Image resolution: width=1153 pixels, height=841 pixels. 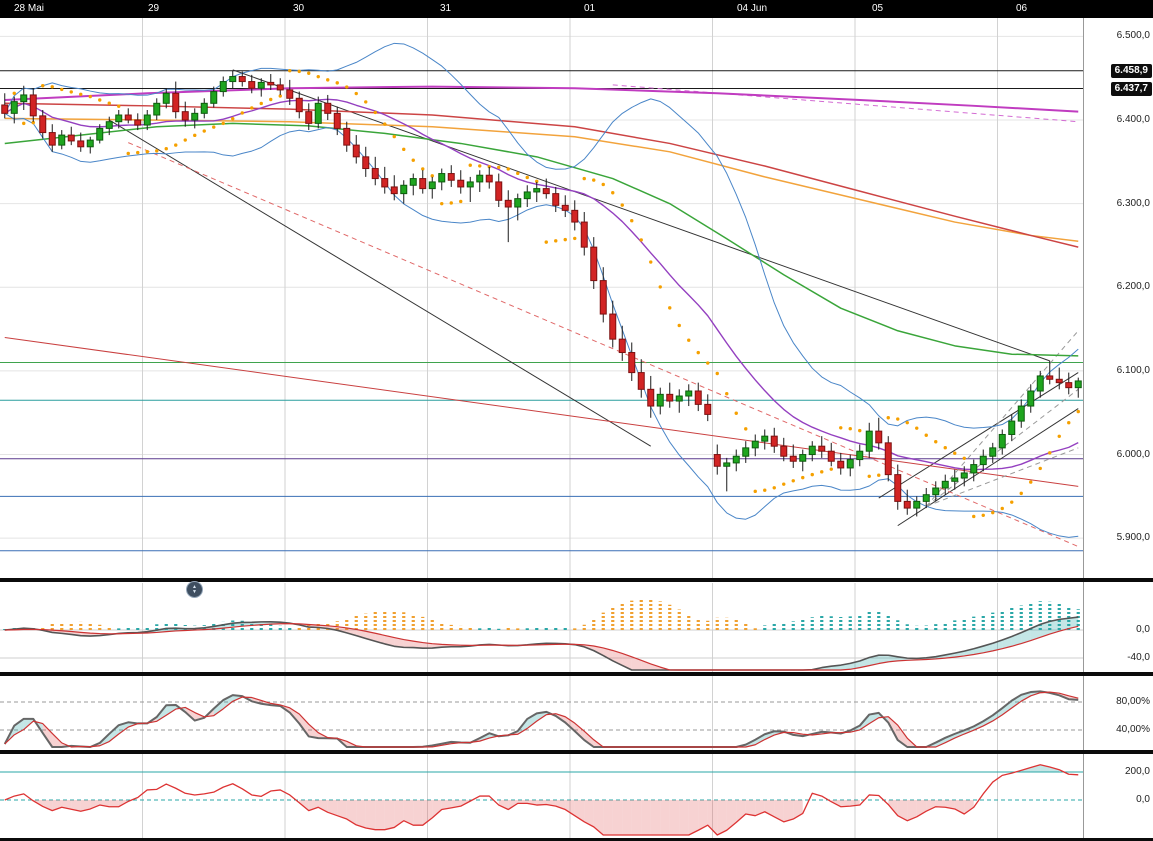 What do you see at coordinates (1138, 657) in the screenshot?
I see `macd-axis-label: -40,0` at bounding box center [1138, 657].